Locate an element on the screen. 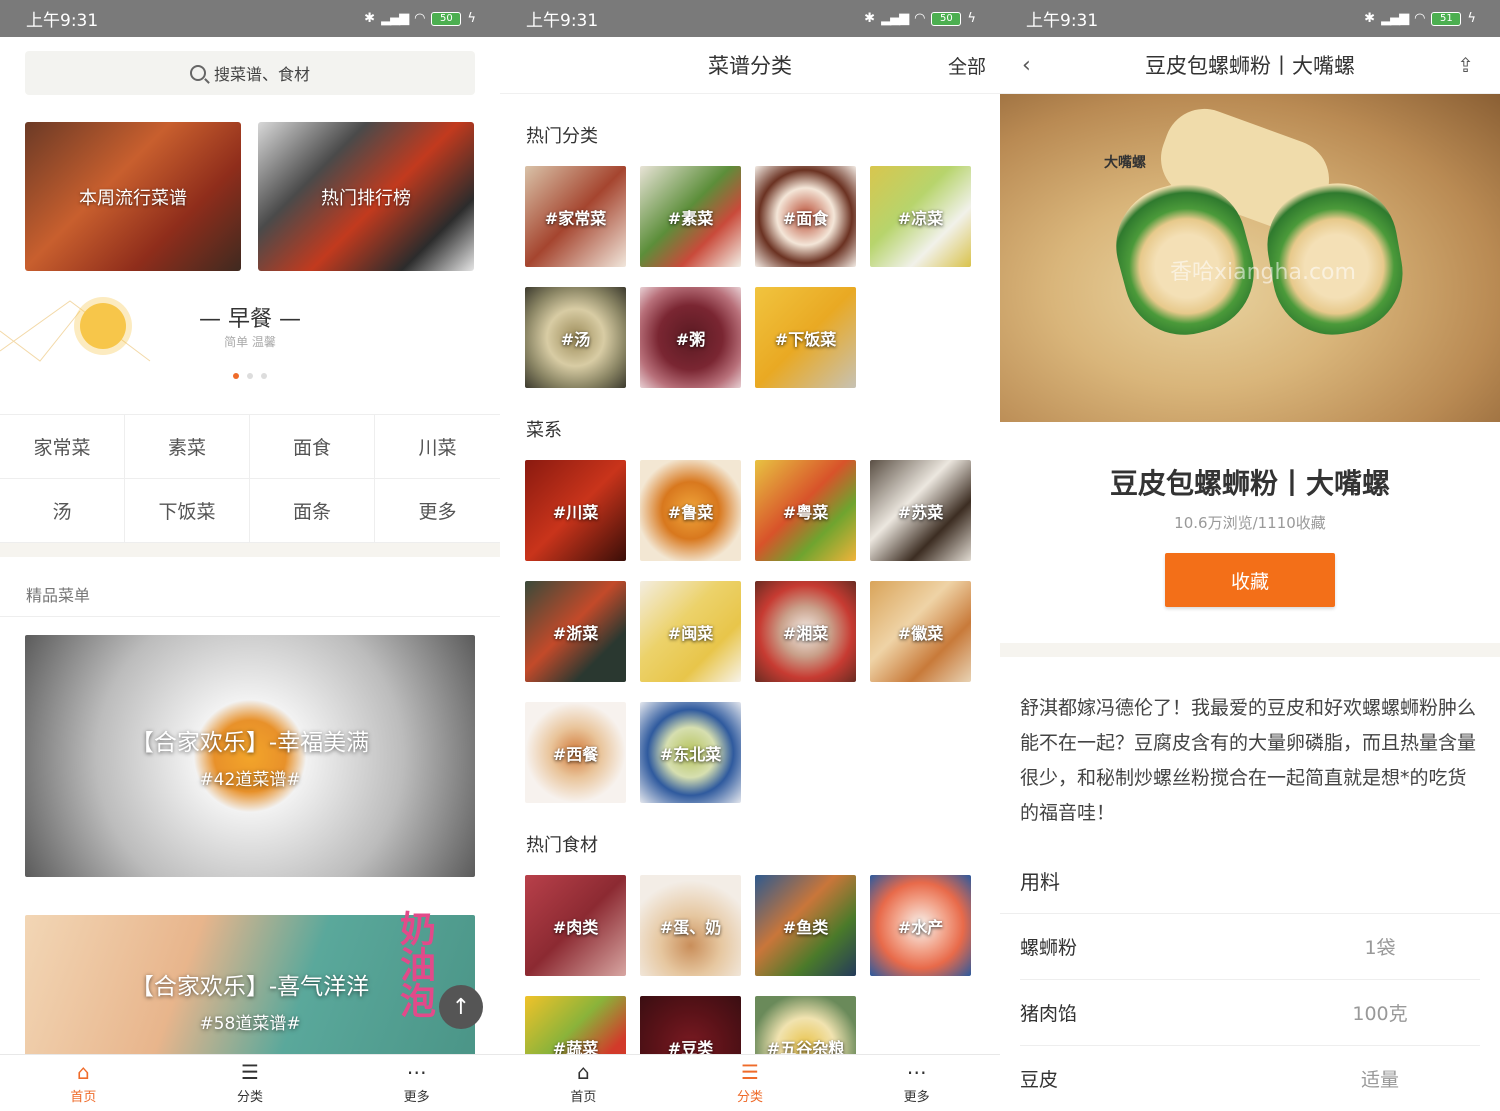  meal-title: — 早餐 — is located at coordinates (250, 319).